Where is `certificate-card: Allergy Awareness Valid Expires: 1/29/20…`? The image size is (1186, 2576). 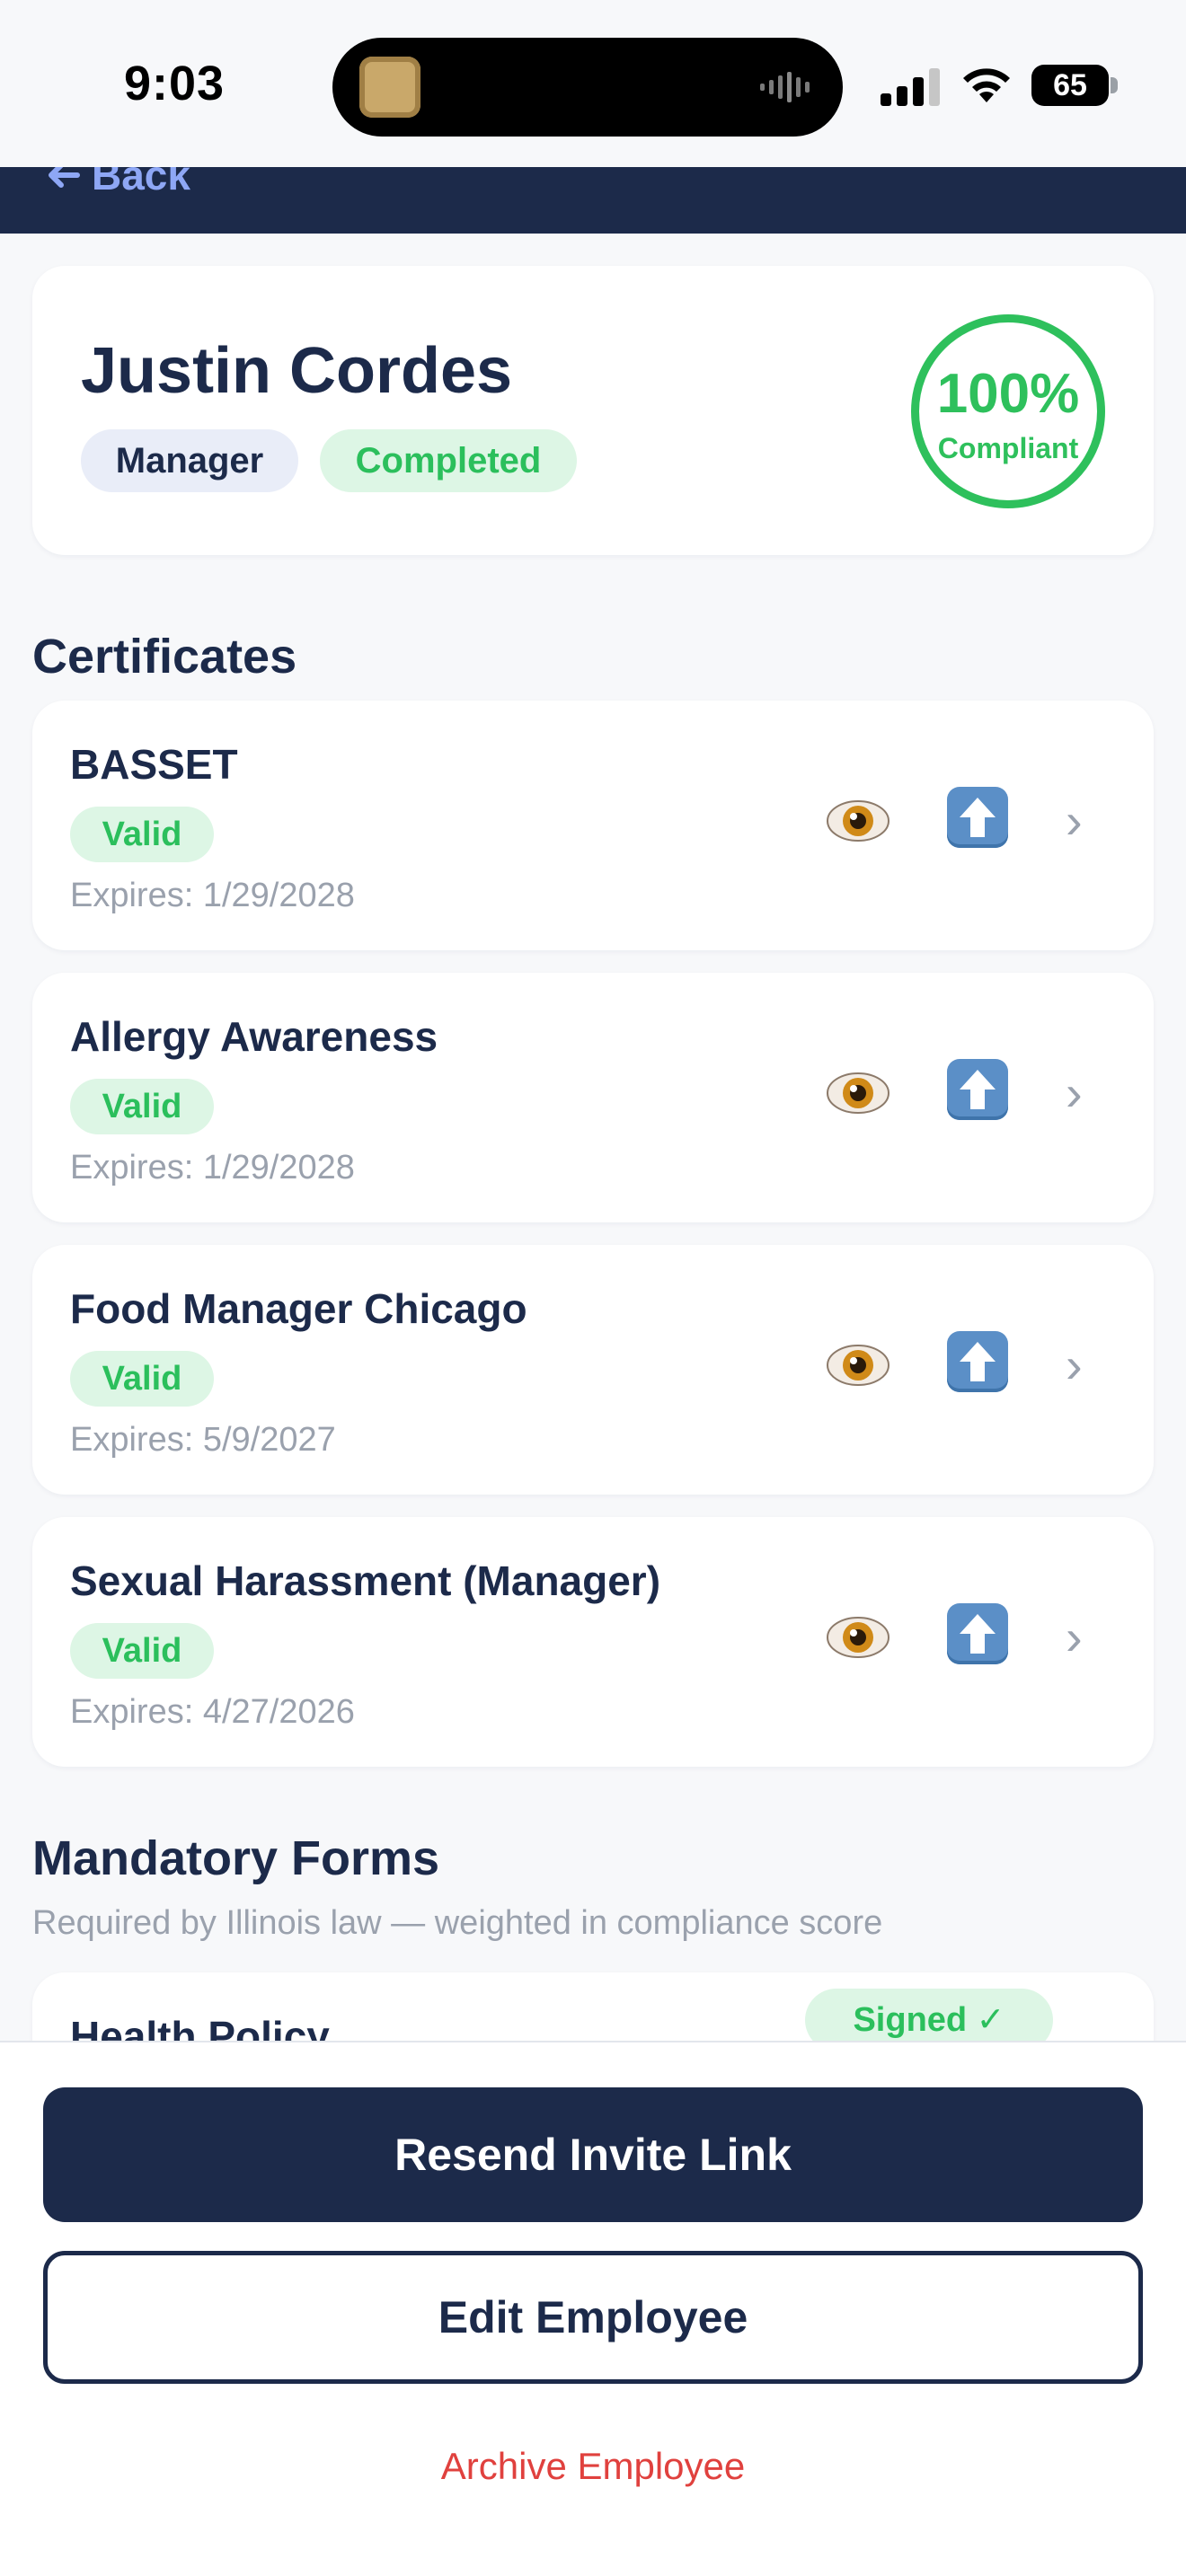
certificate-card: Allergy Awareness Valid Expires: 1/29/20… is located at coordinates (593, 1097).